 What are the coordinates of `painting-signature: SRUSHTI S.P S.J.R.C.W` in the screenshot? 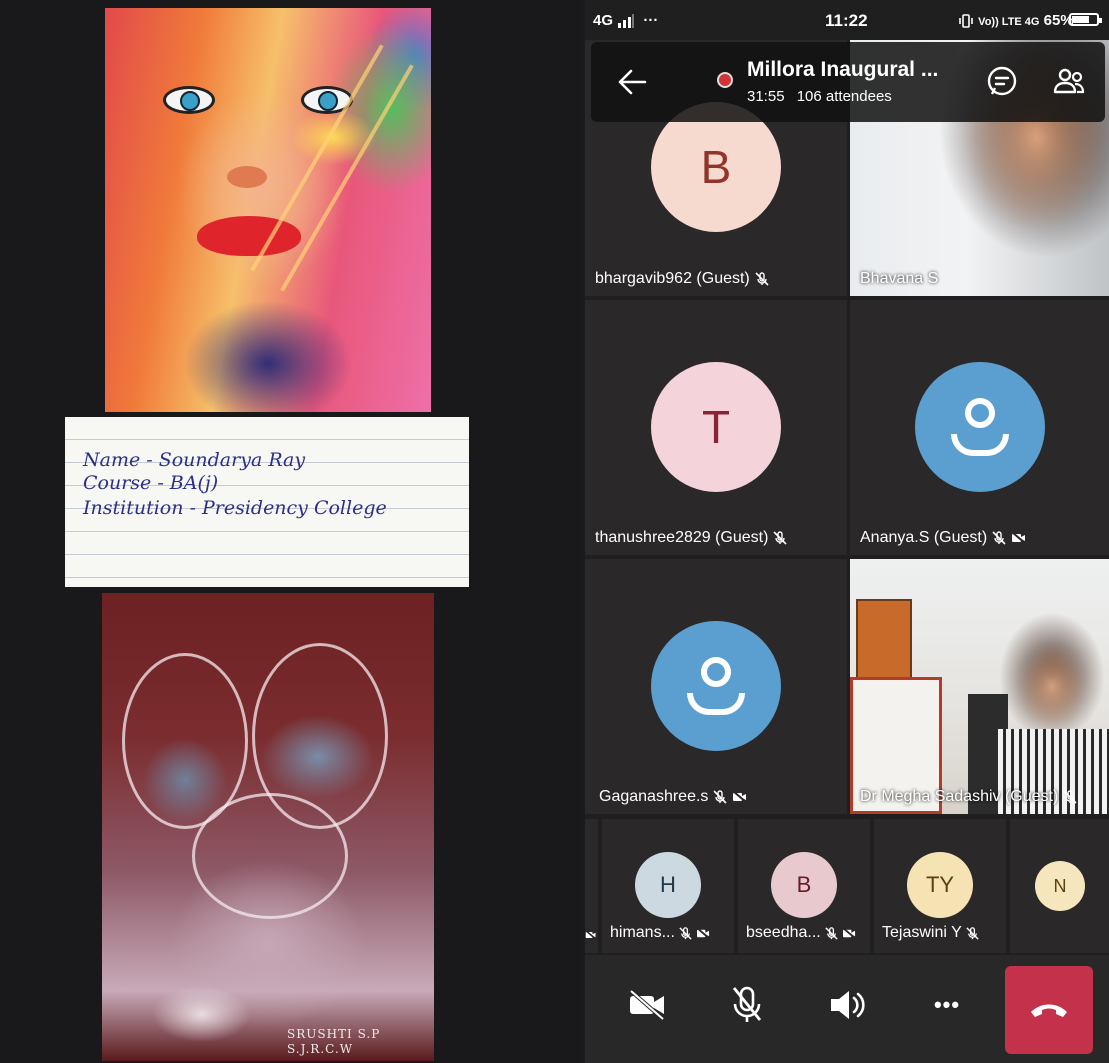 It's located at (333, 1042).